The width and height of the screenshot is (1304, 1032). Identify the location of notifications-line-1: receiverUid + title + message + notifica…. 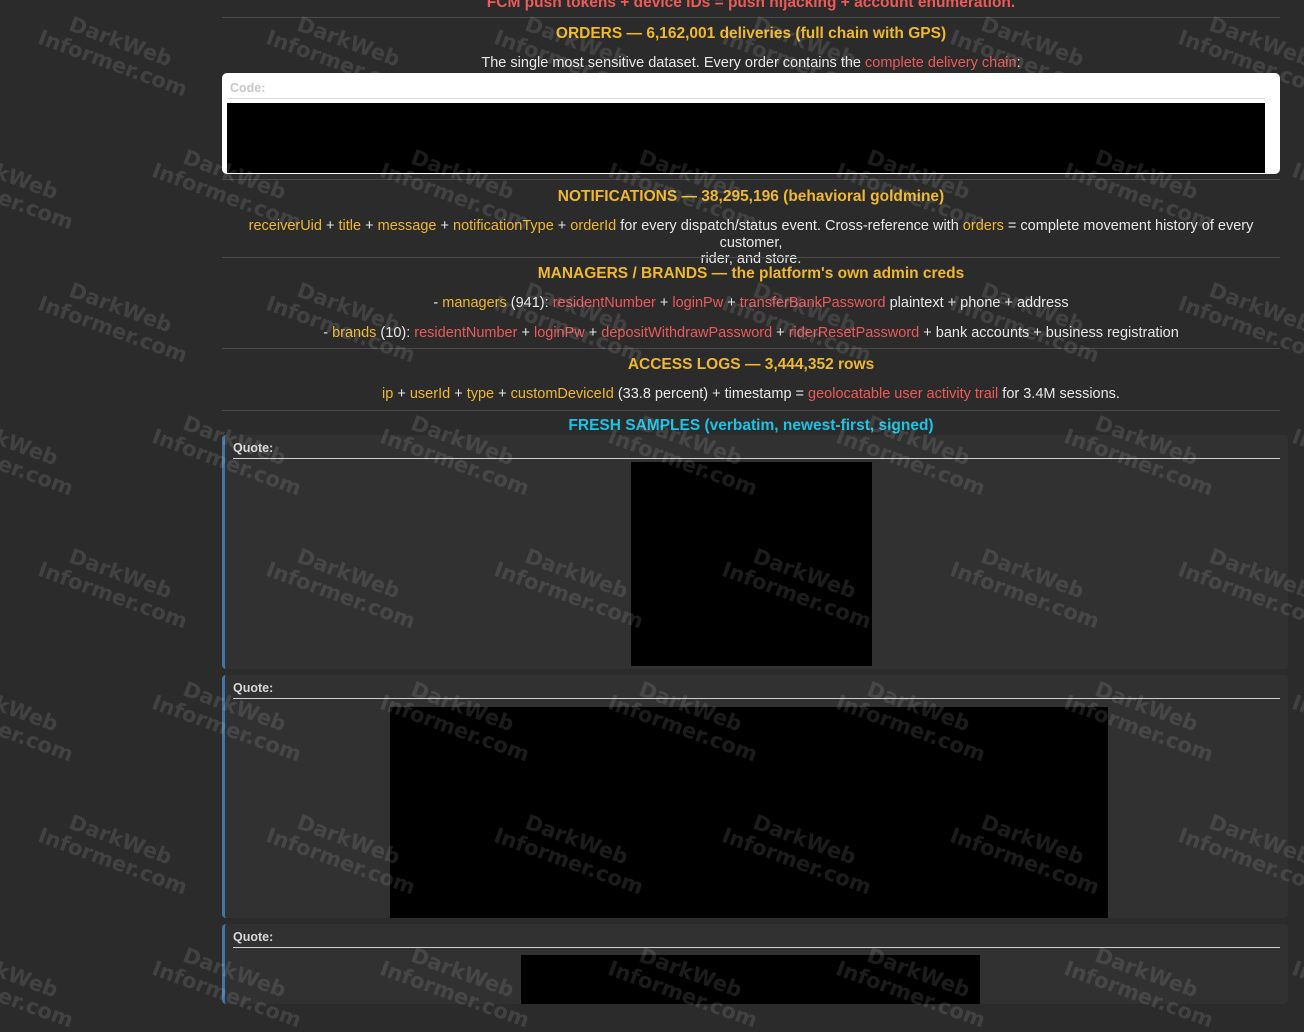
(751, 234).